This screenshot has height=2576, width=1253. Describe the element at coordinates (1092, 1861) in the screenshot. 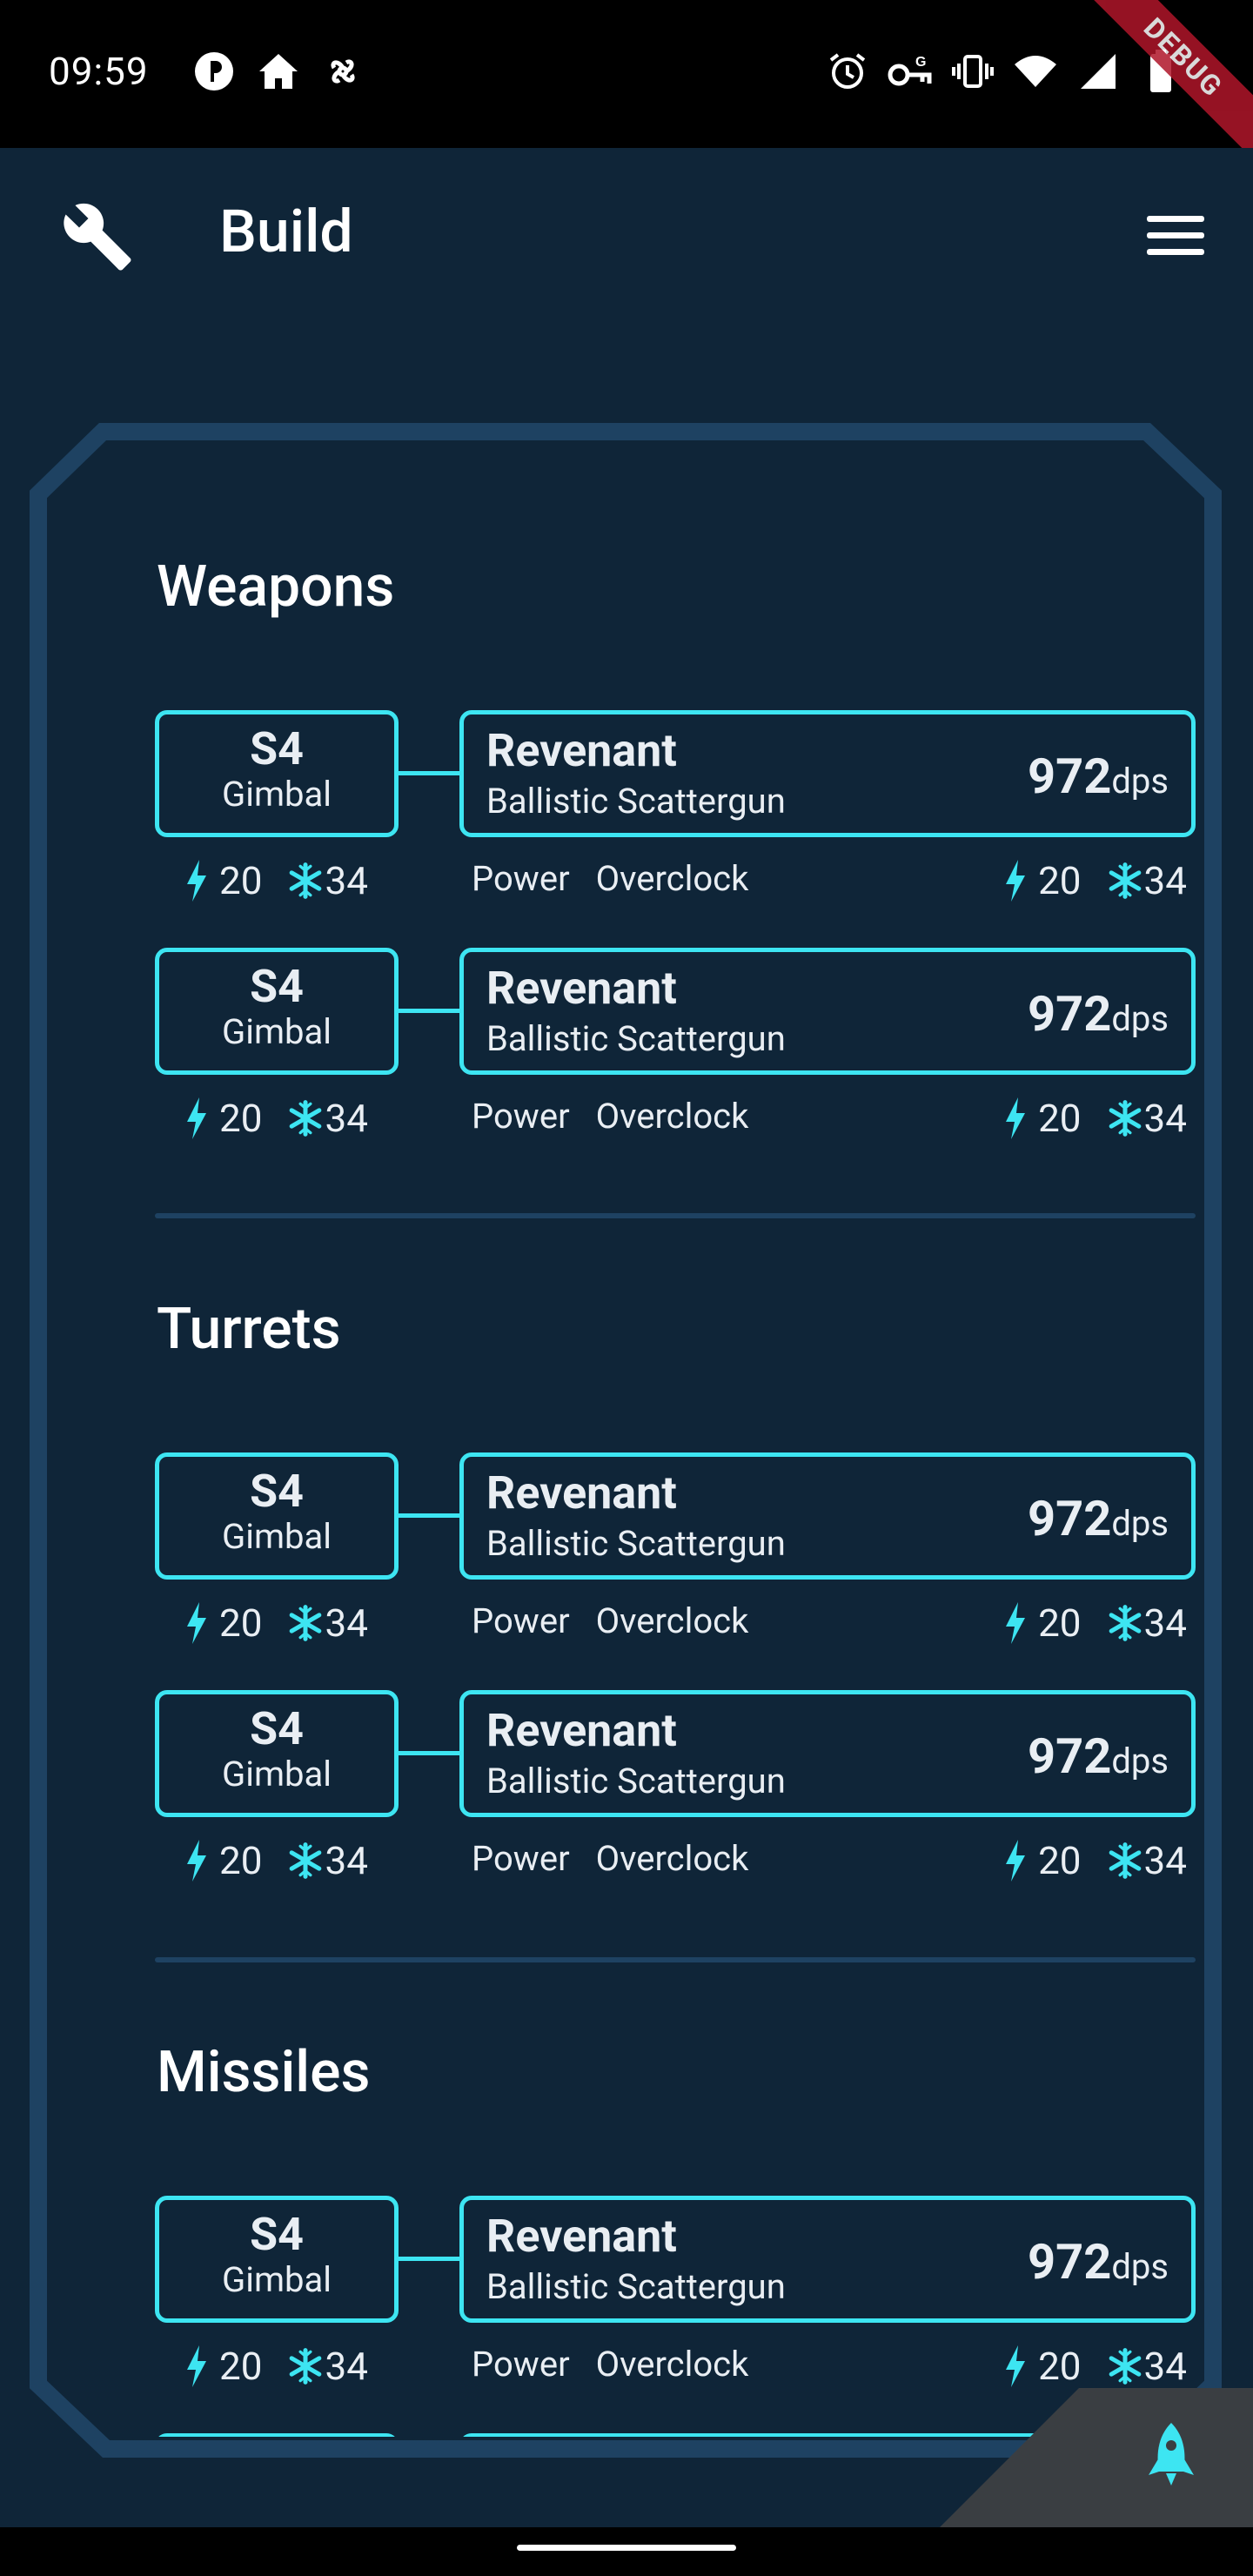

I see `weapon-stats: 20 34` at that location.